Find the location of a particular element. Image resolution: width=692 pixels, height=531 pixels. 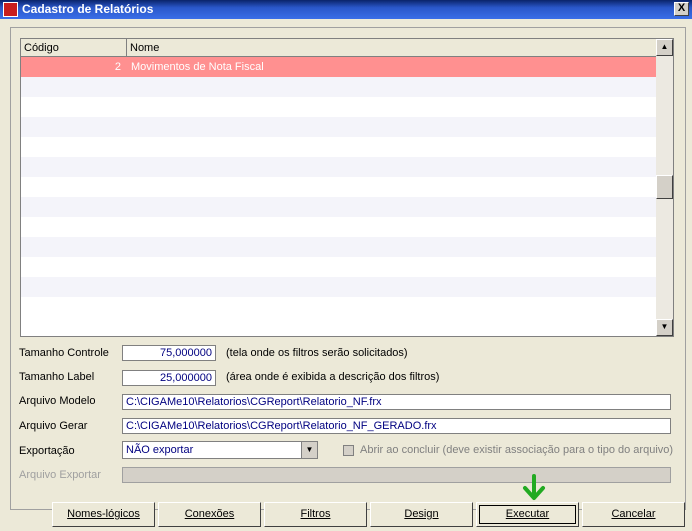

exportacao-select: NÃO exportar ▼ is located at coordinates (220, 450).